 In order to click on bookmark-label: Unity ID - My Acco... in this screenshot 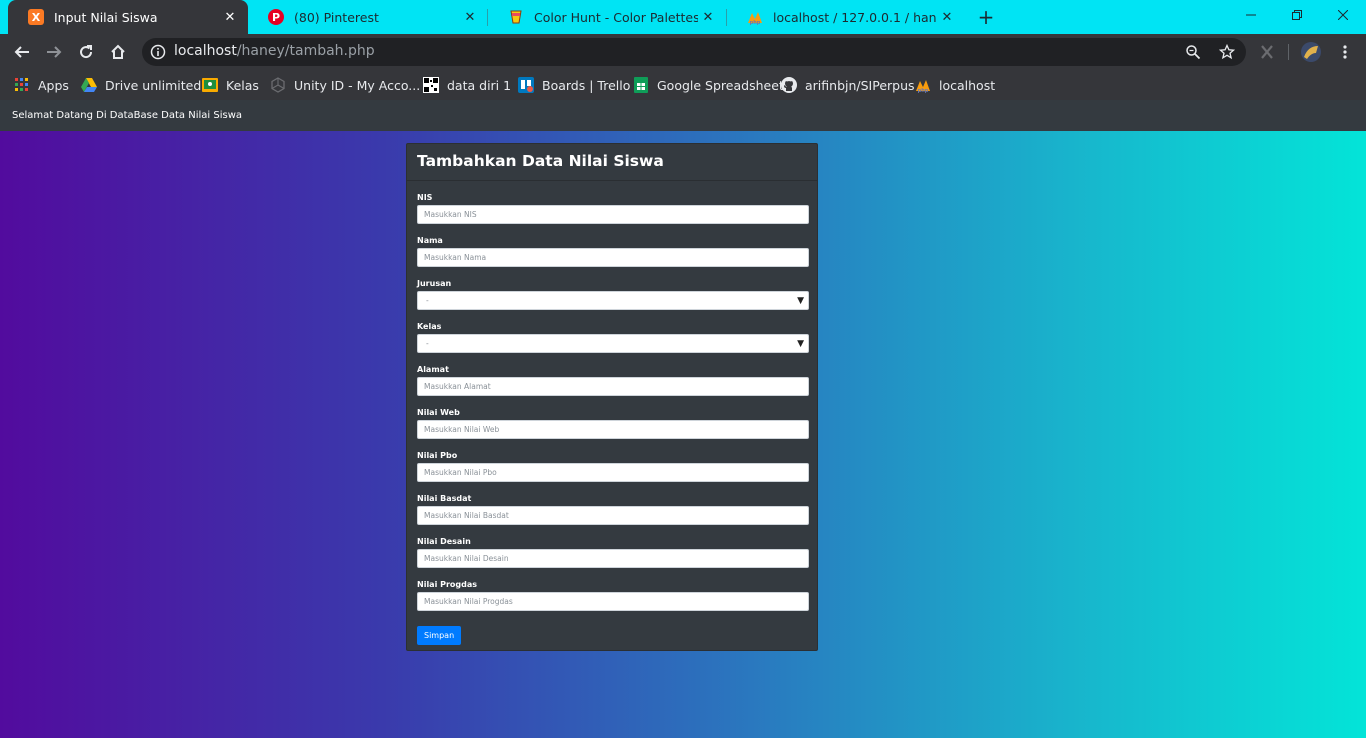, I will do `click(357, 85)`.